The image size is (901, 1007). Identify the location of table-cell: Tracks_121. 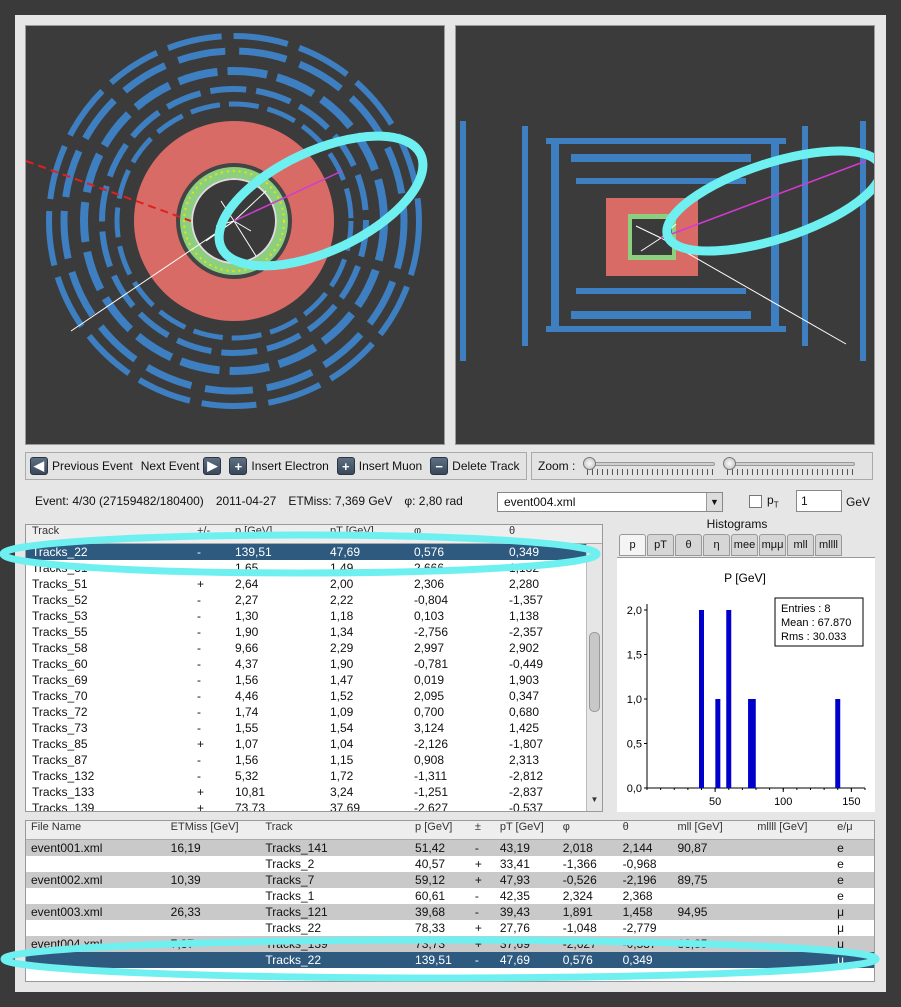
(296, 912).